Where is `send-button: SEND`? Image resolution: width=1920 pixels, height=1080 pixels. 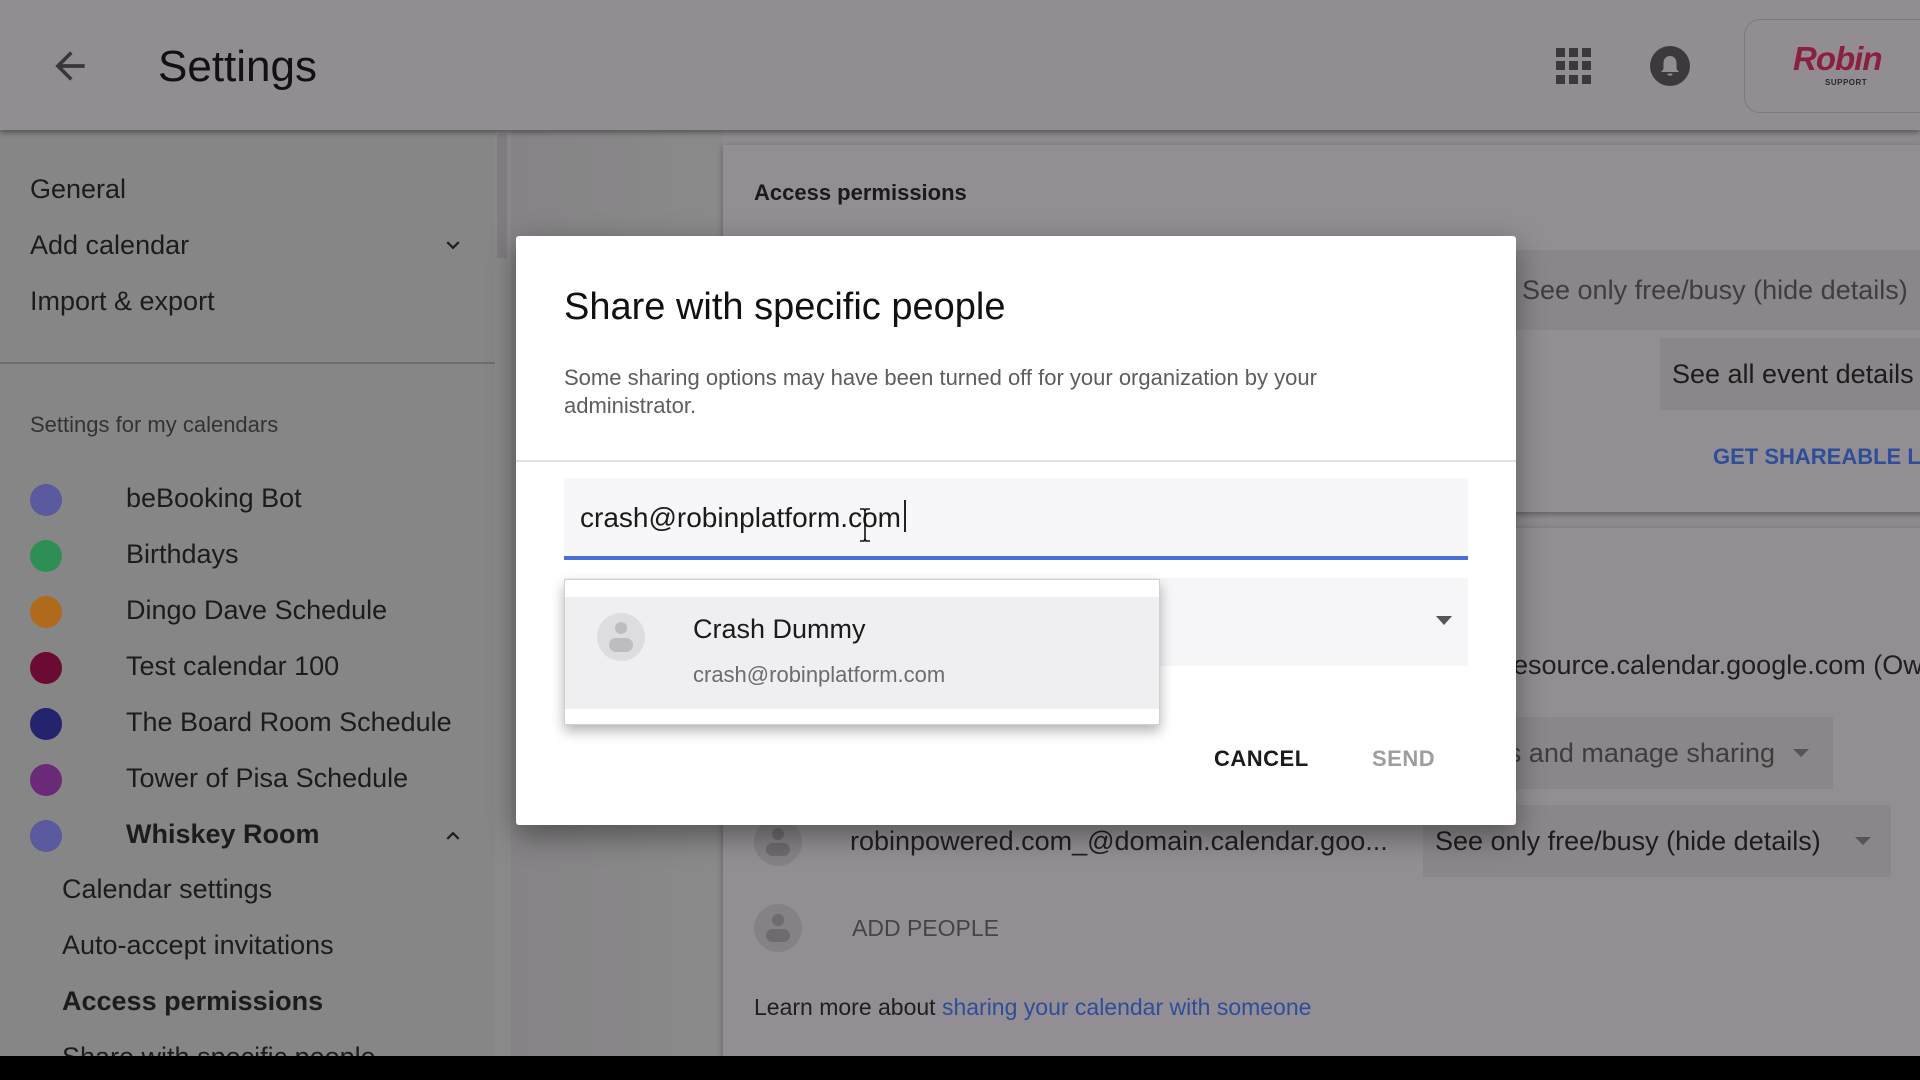 send-button: SEND is located at coordinates (1403, 759).